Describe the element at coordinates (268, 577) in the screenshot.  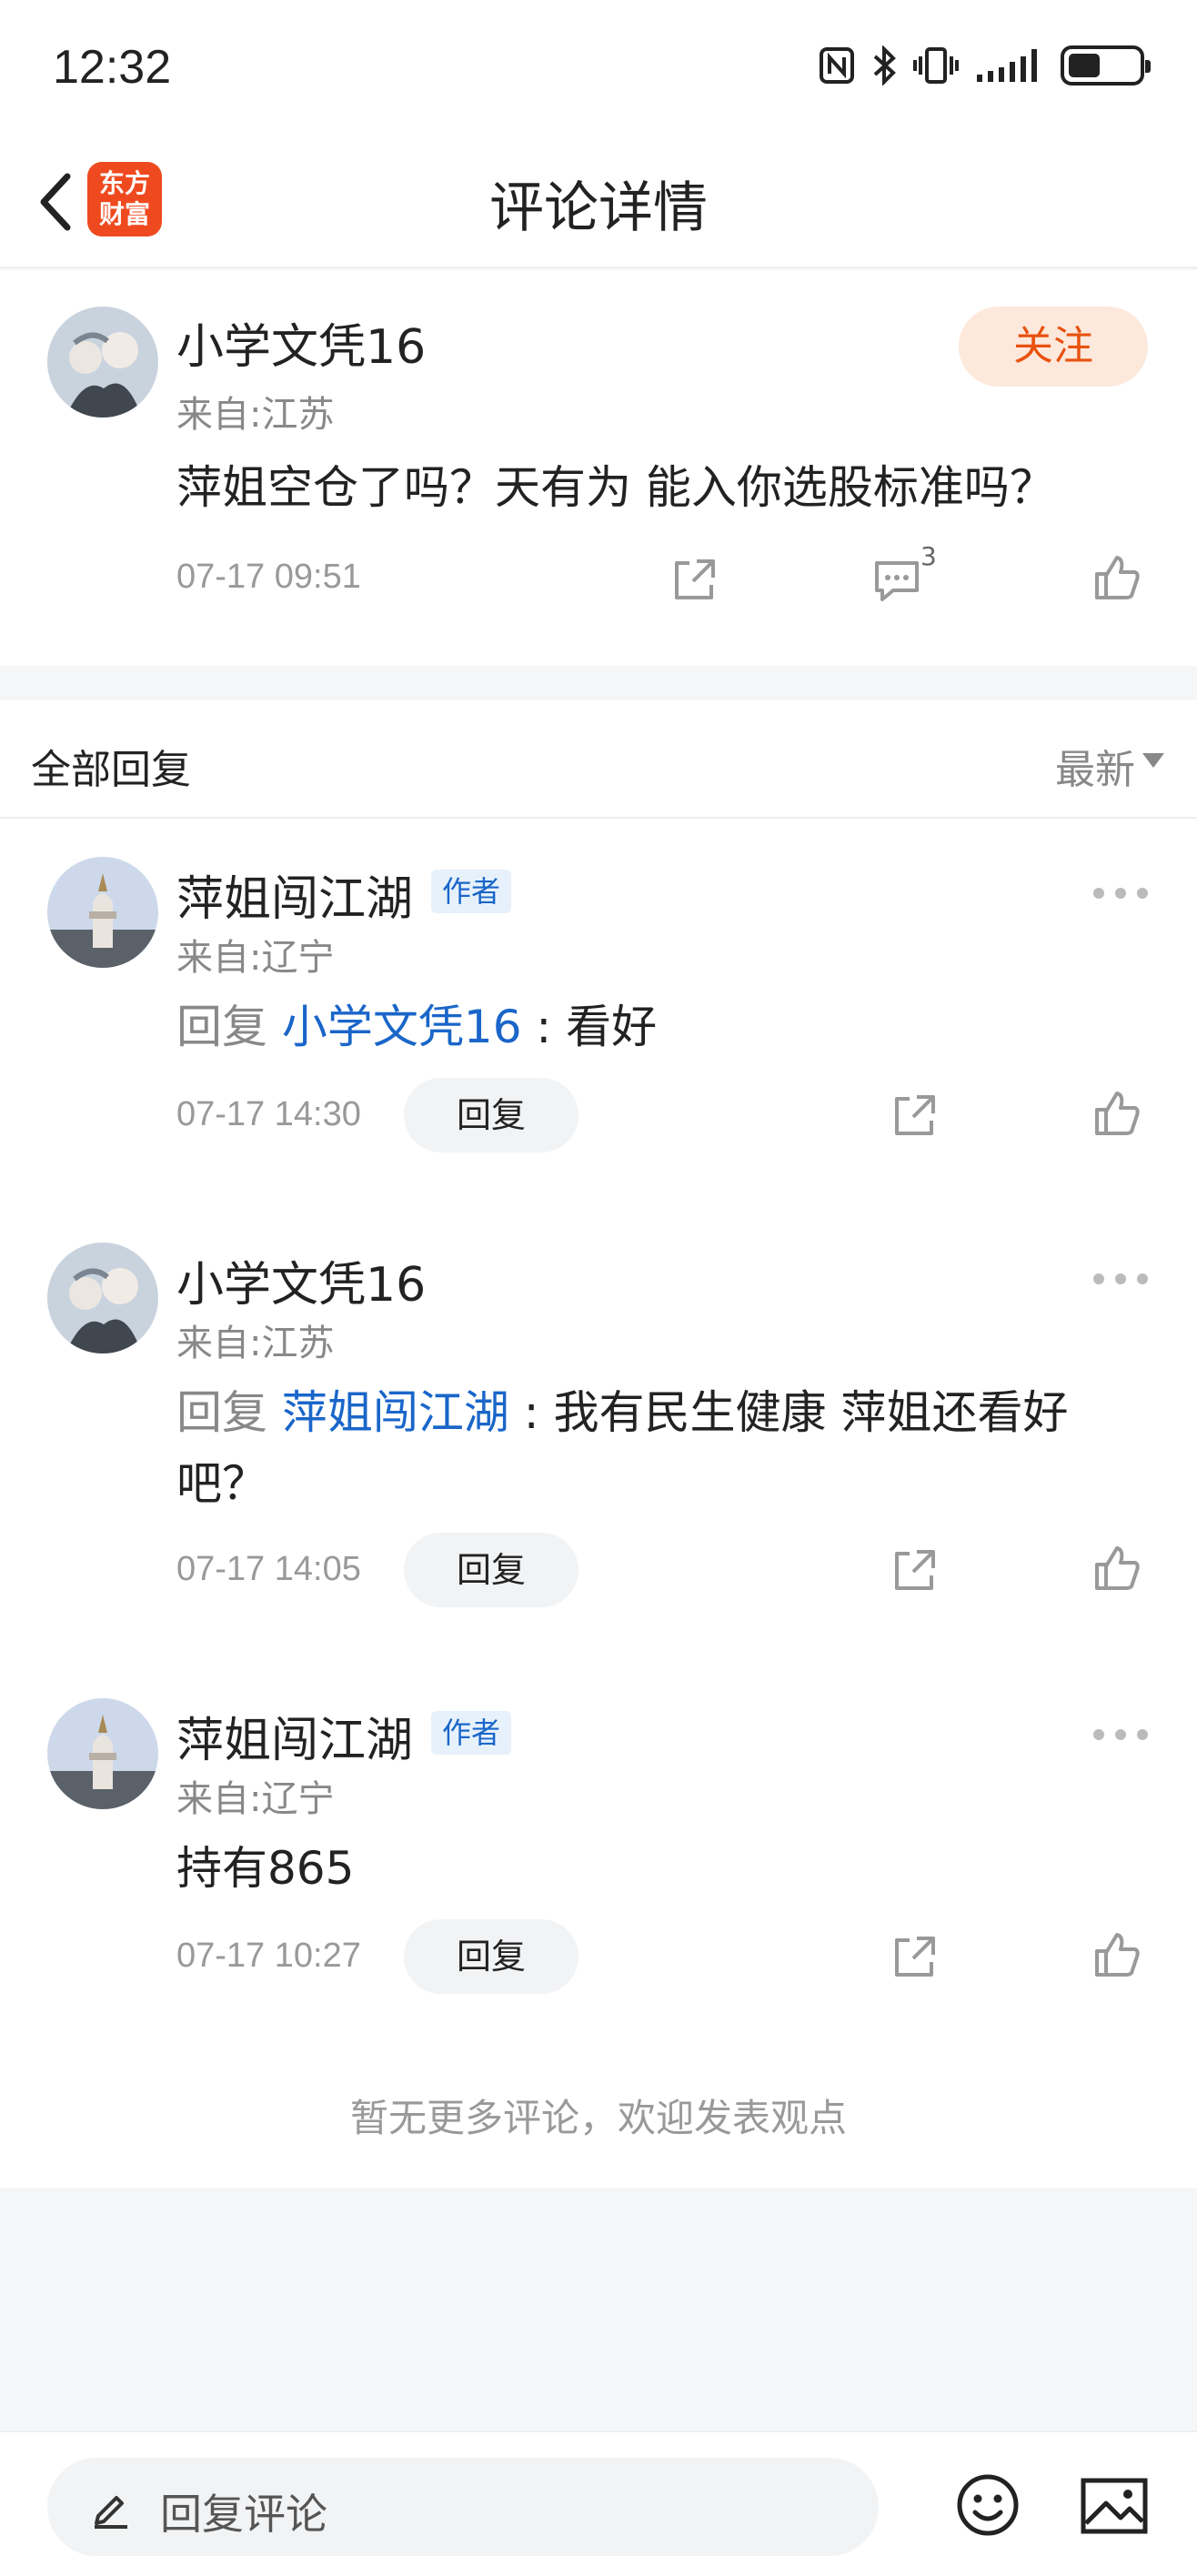
I see `post-timestamp: 07-17 09:51` at that location.